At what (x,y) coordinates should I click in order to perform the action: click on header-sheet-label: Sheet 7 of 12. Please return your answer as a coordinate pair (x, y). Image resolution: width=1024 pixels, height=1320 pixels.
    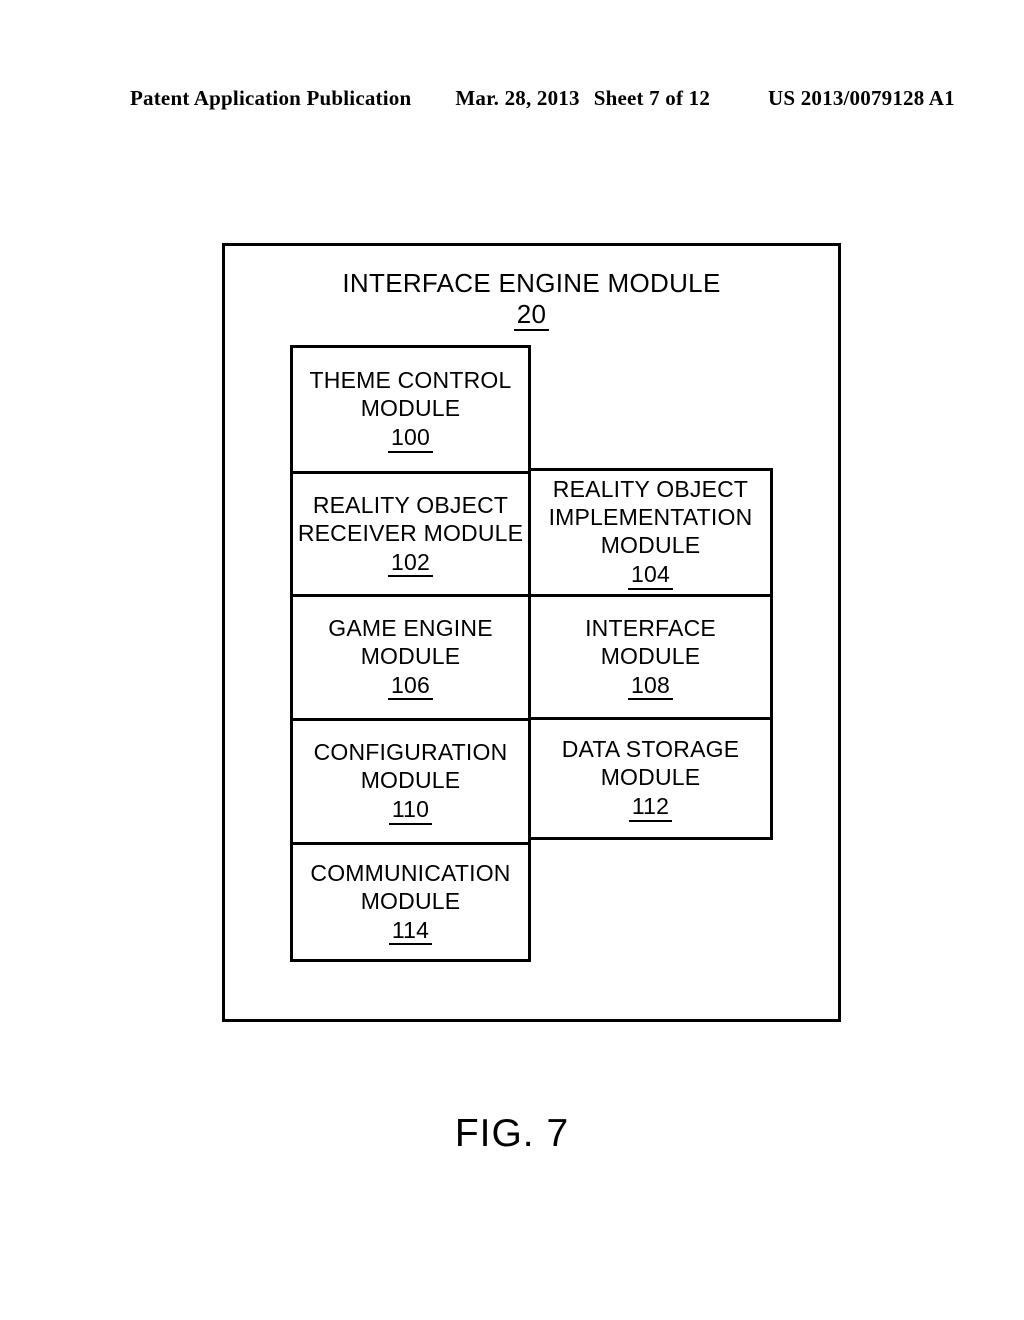
    Looking at the image, I should click on (652, 98).